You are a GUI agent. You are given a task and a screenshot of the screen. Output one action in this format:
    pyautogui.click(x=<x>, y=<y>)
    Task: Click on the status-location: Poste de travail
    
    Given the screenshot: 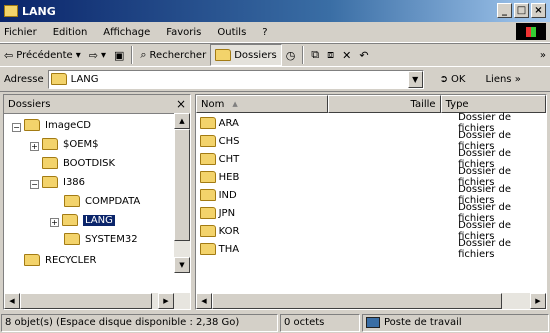 What is the action you would take?
    pyautogui.click(x=455, y=322)
    